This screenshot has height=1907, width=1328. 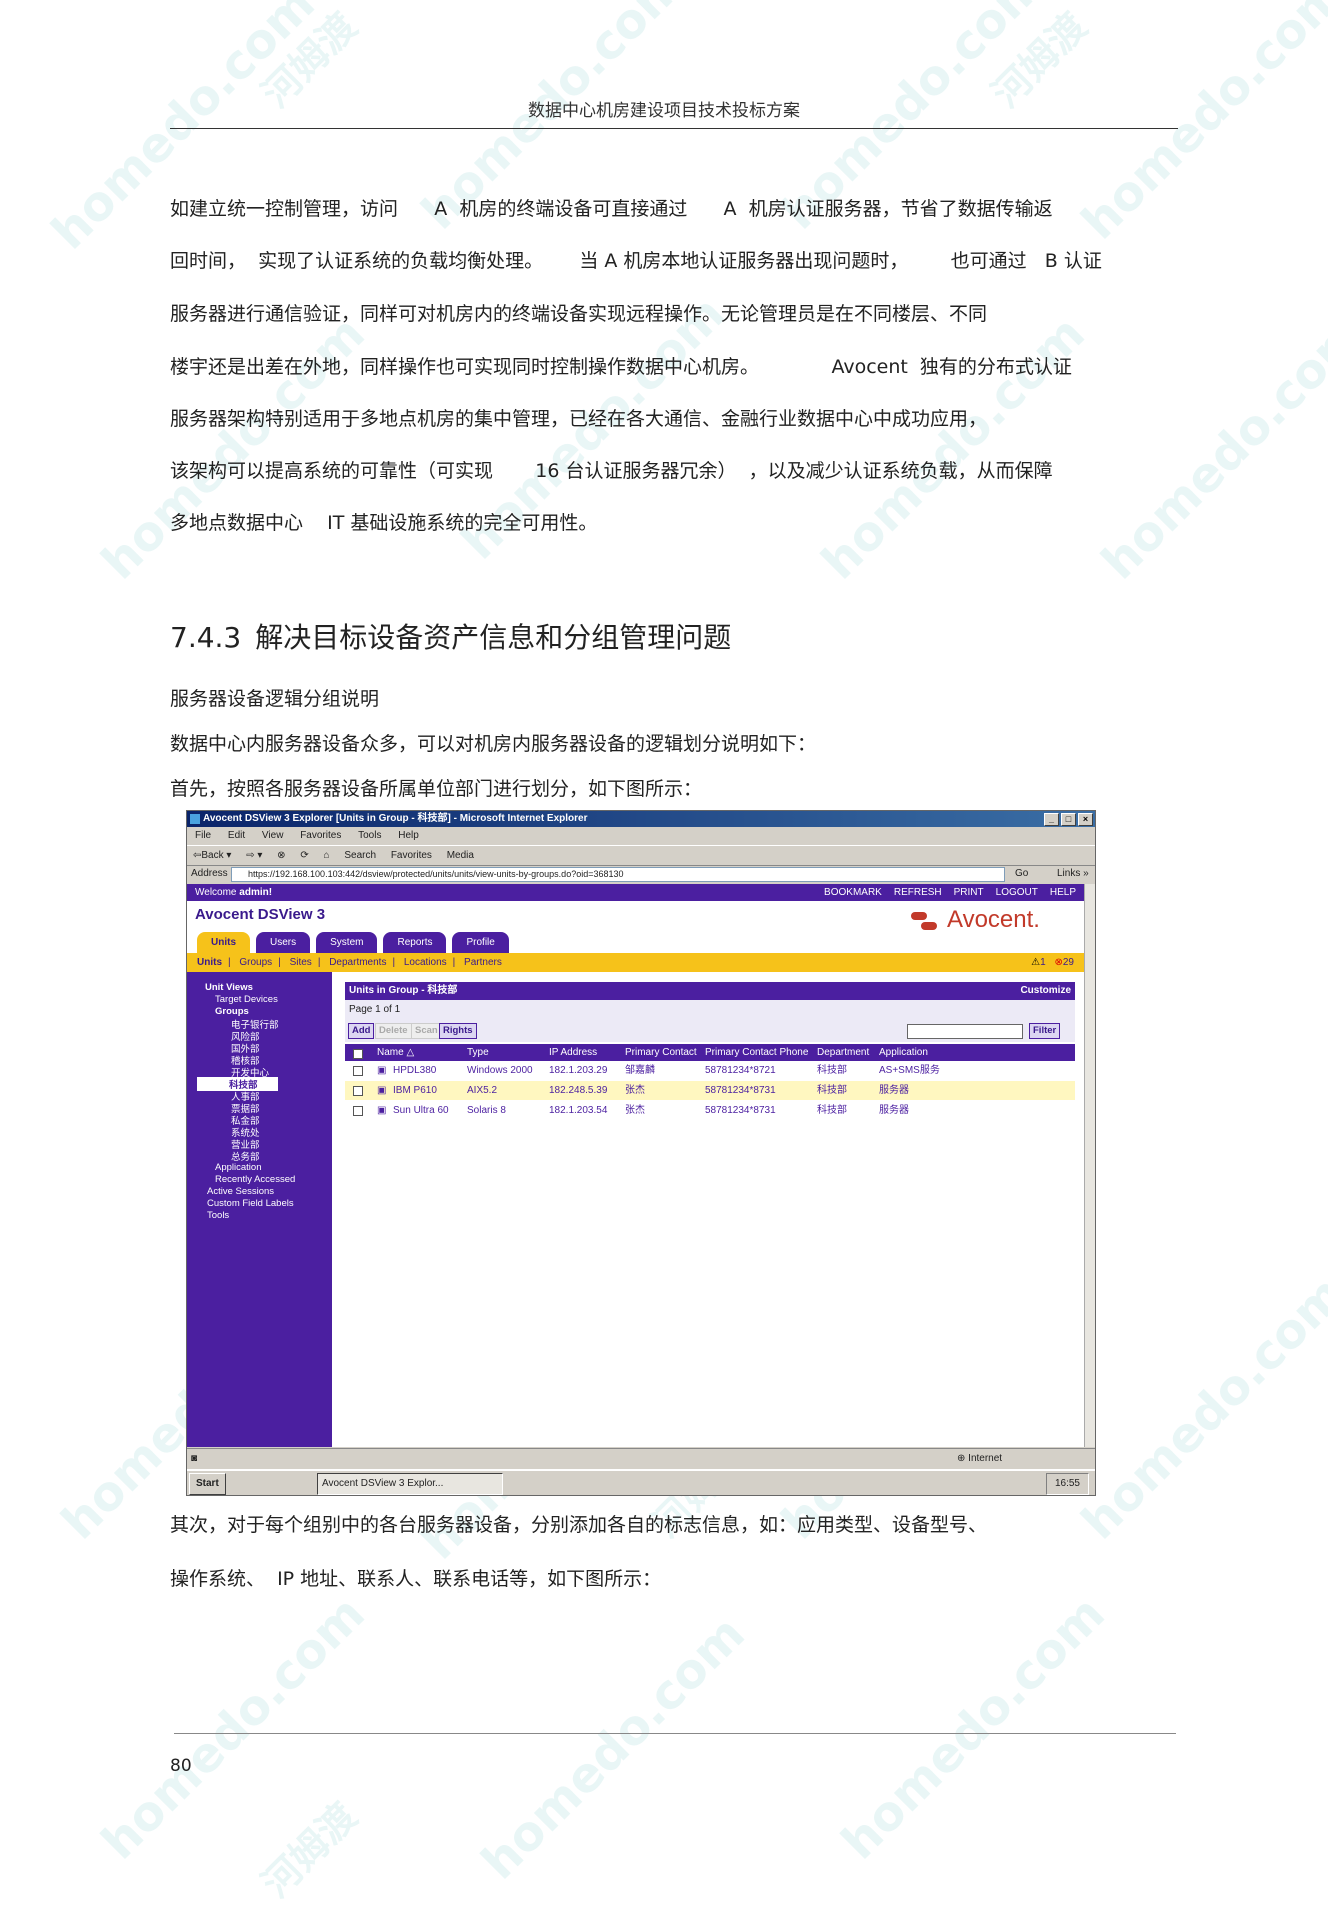 I want to click on help-link: HELP, so click(x=1063, y=892).